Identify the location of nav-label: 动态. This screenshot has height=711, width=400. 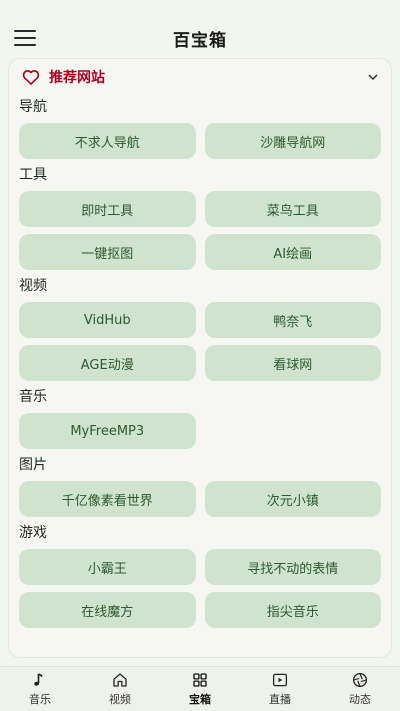
(360, 699).